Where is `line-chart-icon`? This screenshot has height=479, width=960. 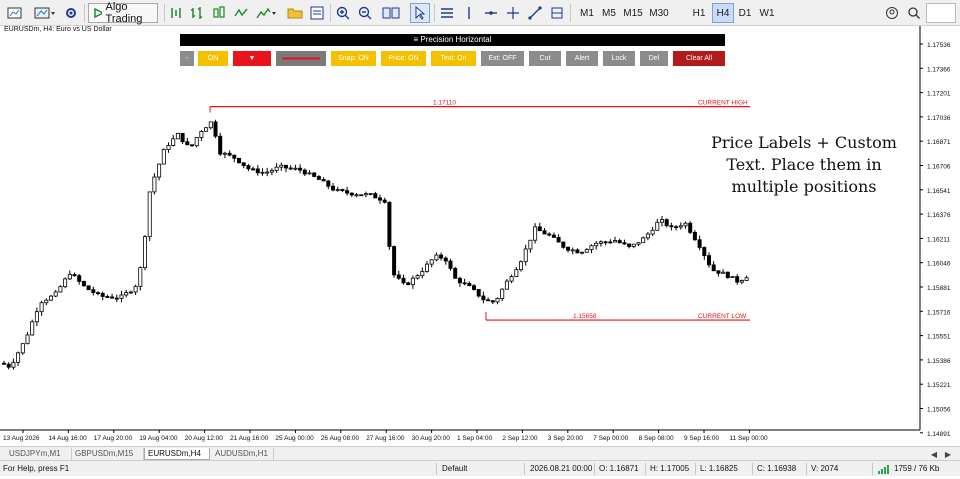
line-chart-icon is located at coordinates (241, 13).